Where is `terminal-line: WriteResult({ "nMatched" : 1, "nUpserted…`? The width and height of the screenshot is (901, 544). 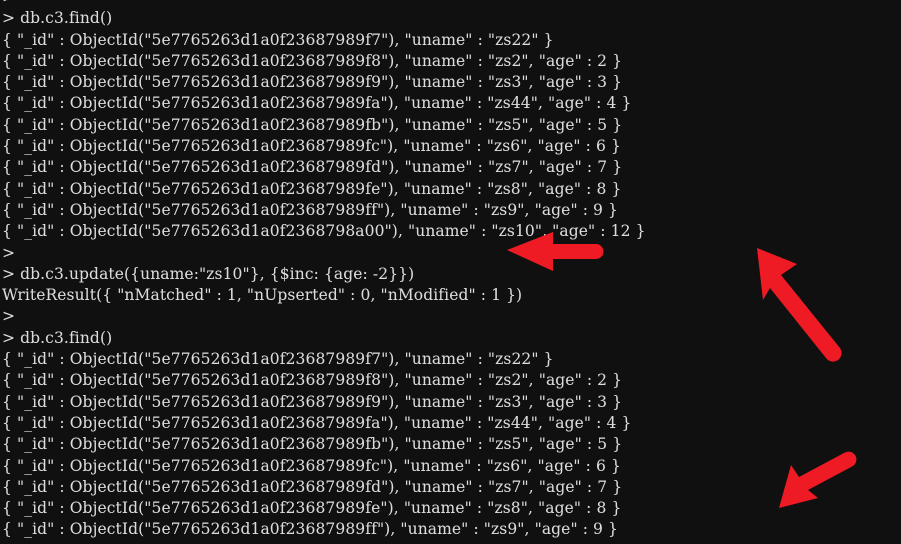
terminal-line: WriteResult({ "nMatched" : 1, "nUpserted… is located at coordinates (262, 295).